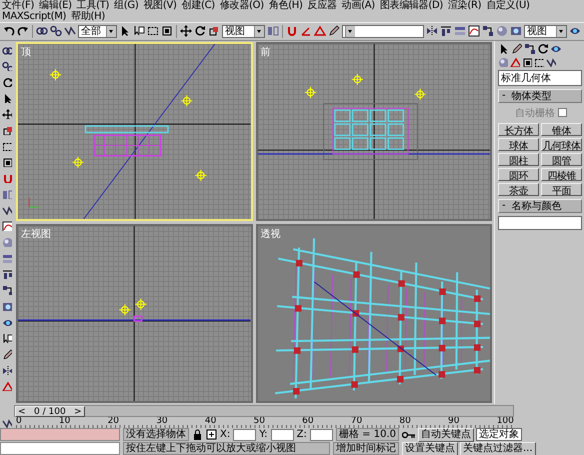 This screenshot has height=455, width=584. Describe the element at coordinates (518, 189) in the screenshot. I see `object-type-button: 茶壶` at that location.